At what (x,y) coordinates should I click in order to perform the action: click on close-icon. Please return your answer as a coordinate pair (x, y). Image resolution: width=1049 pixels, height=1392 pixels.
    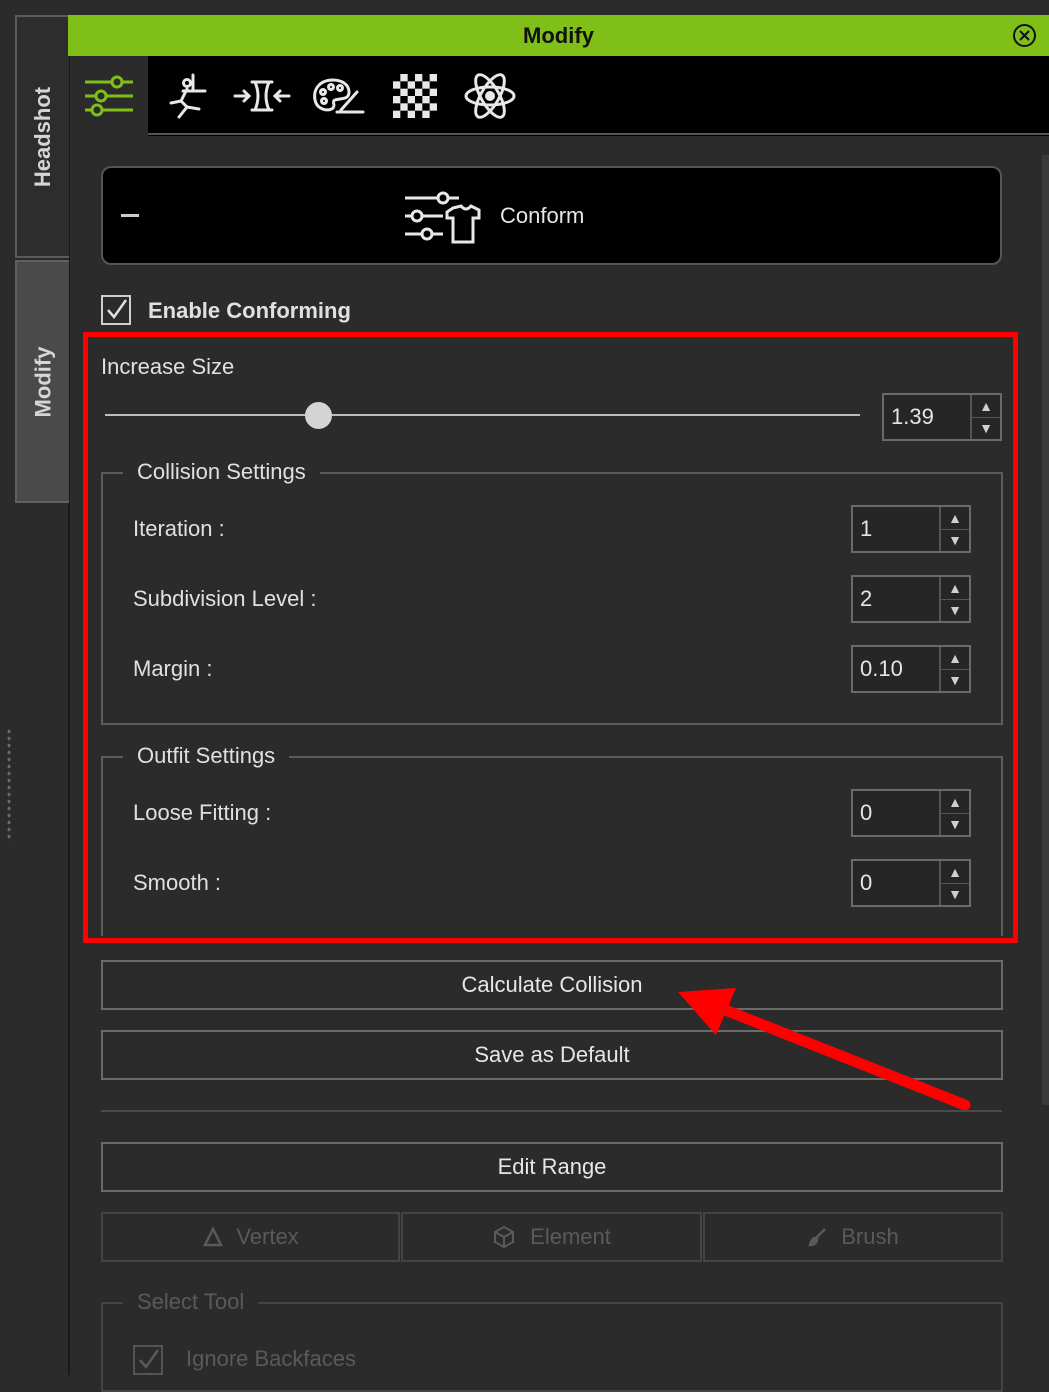
    Looking at the image, I should click on (1024, 35).